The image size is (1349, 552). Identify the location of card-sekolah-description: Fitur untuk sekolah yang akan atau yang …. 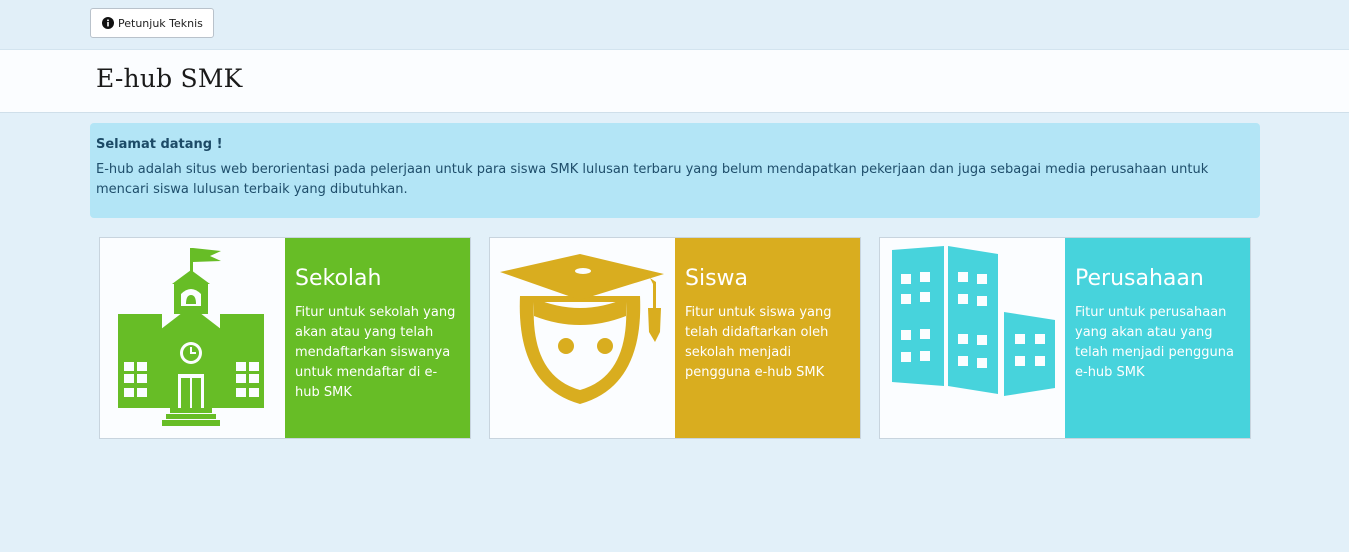
(375, 352).